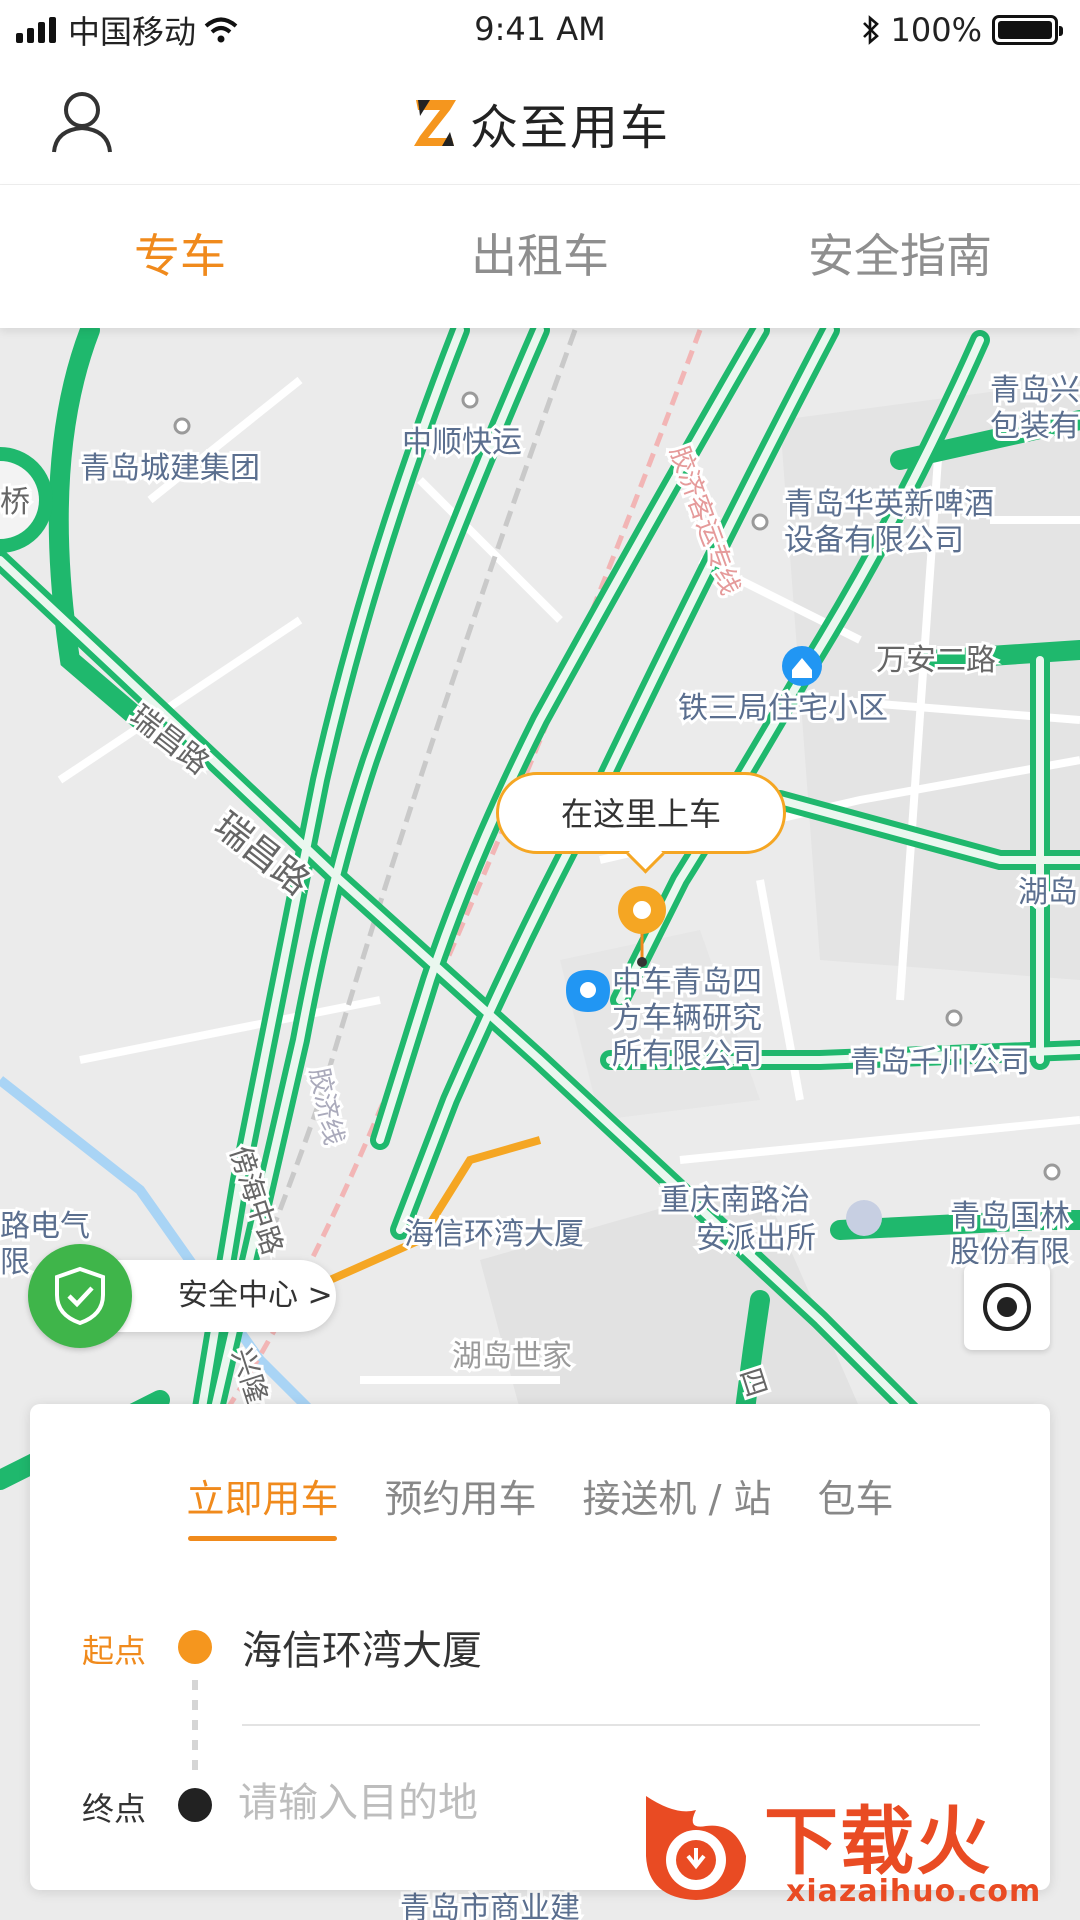 The width and height of the screenshot is (1080, 1920). What do you see at coordinates (170, 468) in the screenshot?
I see `map-label: 青岛城建集团` at bounding box center [170, 468].